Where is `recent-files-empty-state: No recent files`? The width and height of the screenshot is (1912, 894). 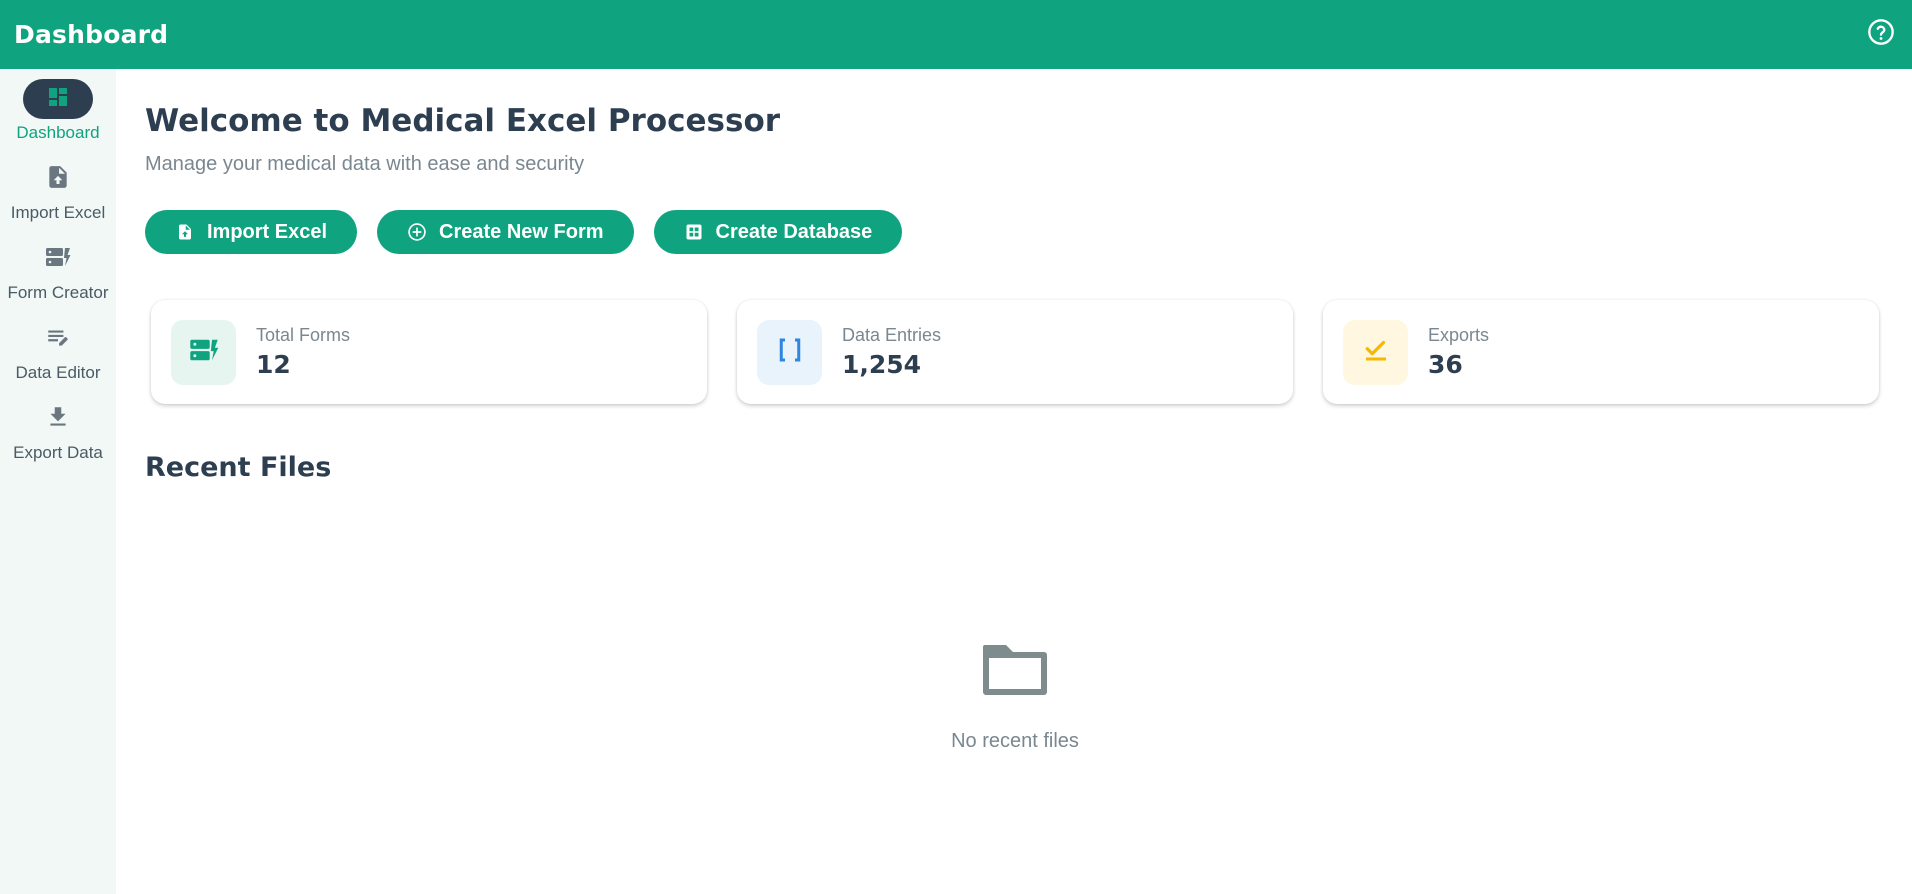 recent-files-empty-state: No recent files is located at coordinates (1015, 696).